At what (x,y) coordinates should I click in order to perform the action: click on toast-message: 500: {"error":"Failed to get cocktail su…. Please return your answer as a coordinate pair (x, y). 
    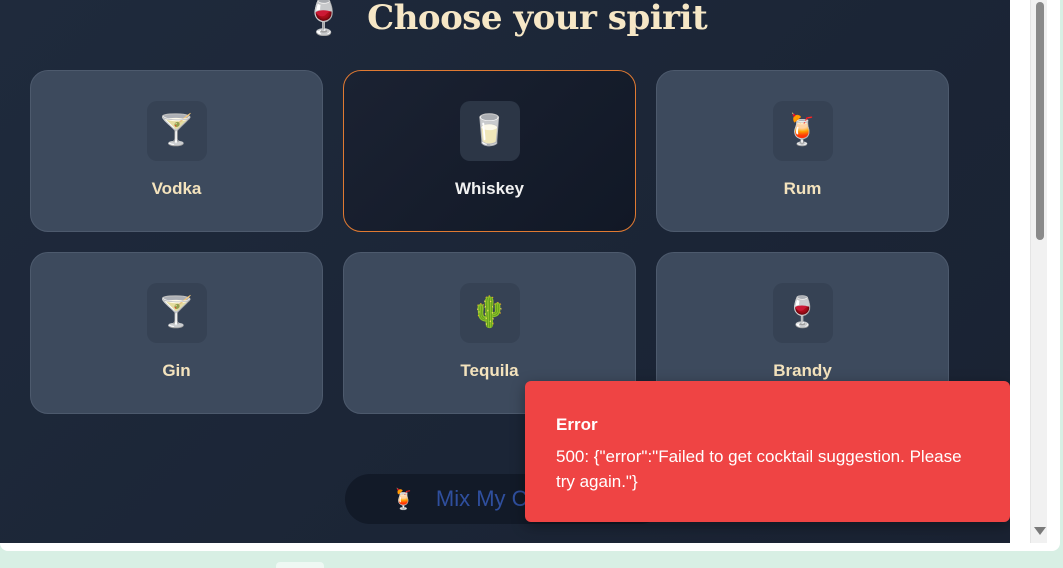
    Looking at the image, I should click on (759, 469).